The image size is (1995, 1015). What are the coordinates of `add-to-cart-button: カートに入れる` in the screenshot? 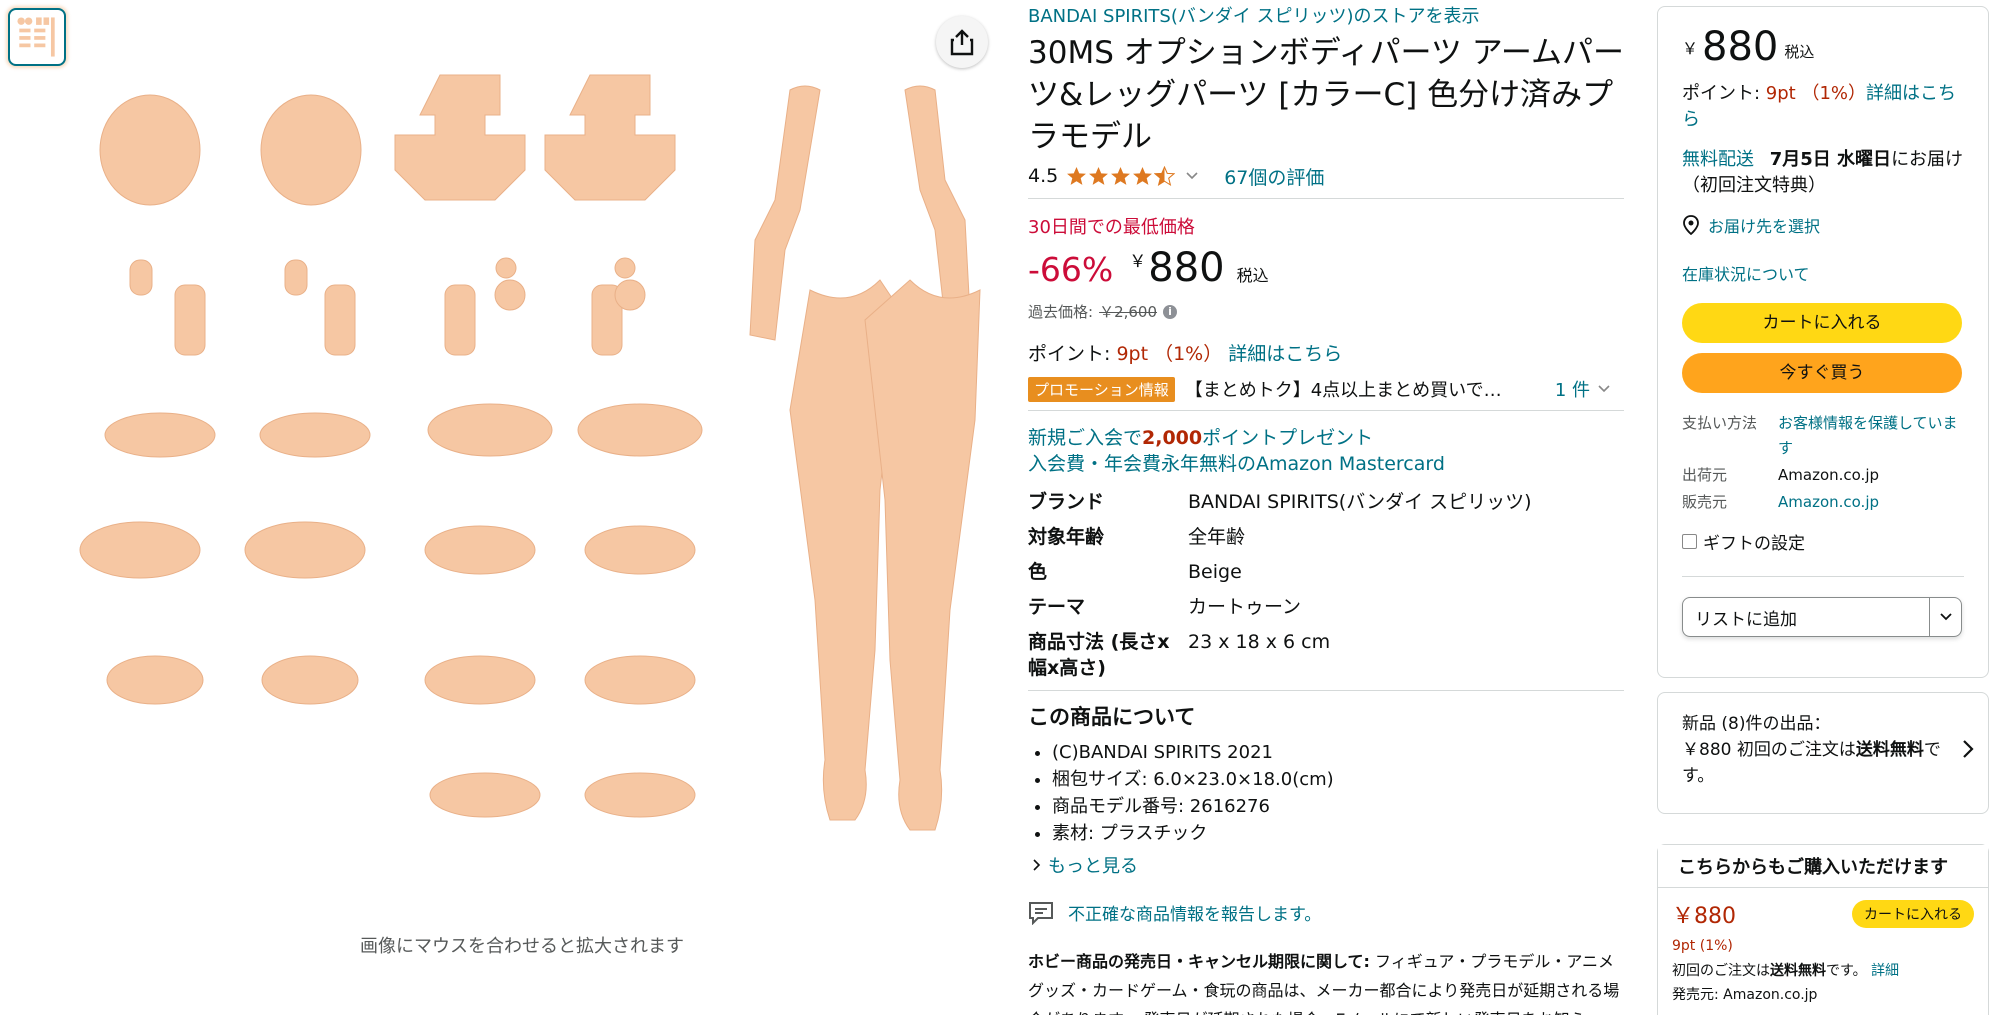 It's located at (1822, 323).